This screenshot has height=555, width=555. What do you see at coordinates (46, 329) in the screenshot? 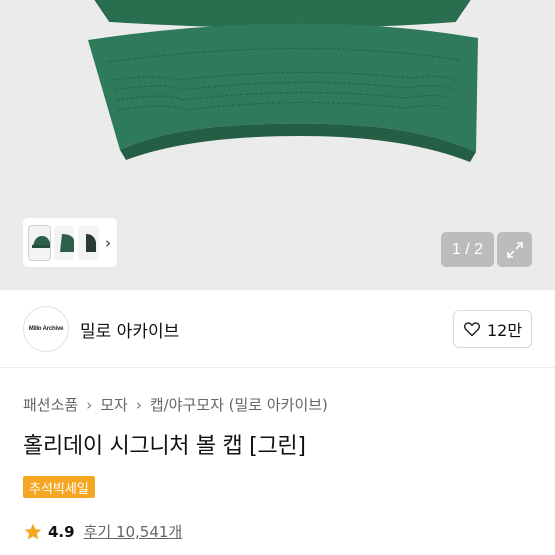
I see `store-logo: Millo Archive` at bounding box center [46, 329].